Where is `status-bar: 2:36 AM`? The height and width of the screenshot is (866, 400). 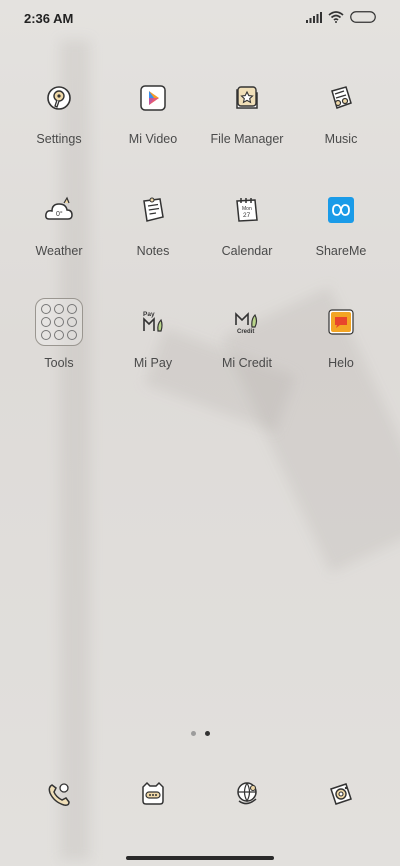 status-bar: 2:36 AM is located at coordinates (200, 18).